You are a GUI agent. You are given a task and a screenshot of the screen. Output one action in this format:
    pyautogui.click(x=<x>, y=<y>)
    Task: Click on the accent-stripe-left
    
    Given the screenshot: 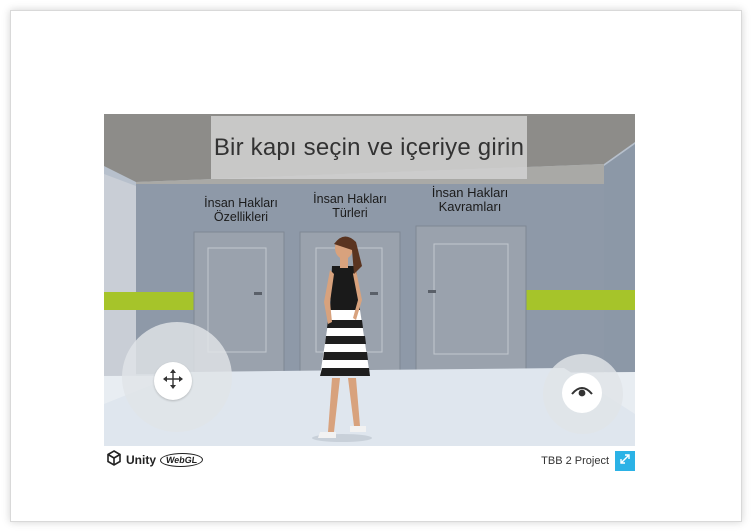 What is the action you would take?
    pyautogui.click(x=149, y=301)
    